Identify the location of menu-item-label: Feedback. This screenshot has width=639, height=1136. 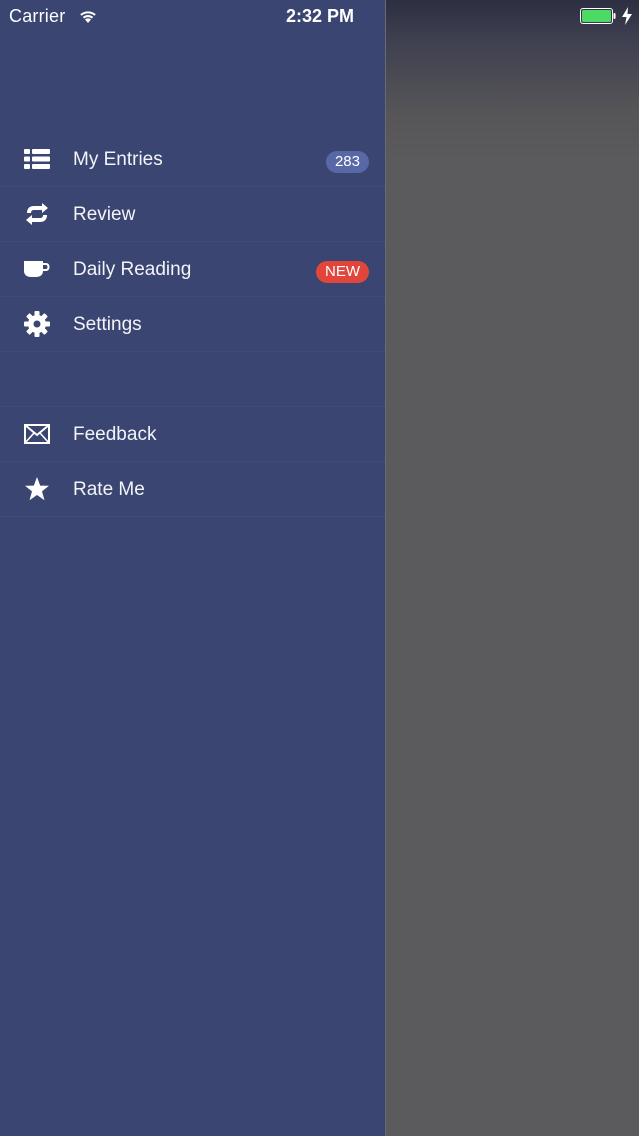
(115, 434).